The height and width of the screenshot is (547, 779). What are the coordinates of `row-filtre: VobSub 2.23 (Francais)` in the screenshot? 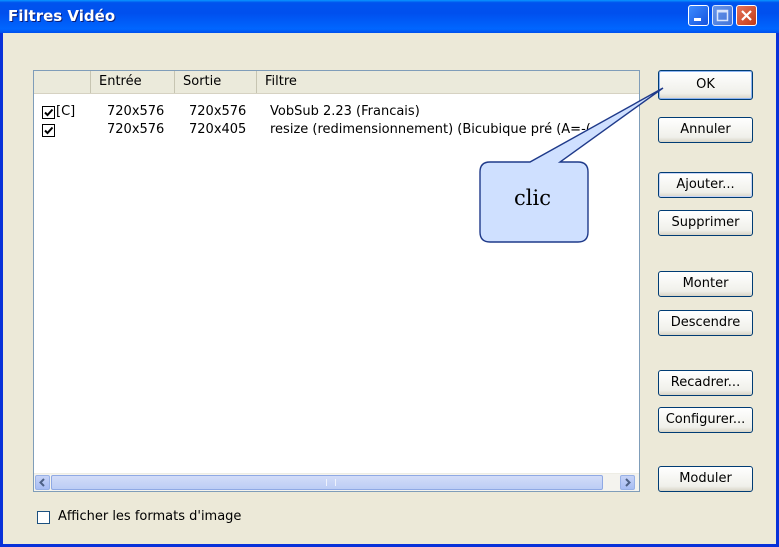 It's located at (345, 111).